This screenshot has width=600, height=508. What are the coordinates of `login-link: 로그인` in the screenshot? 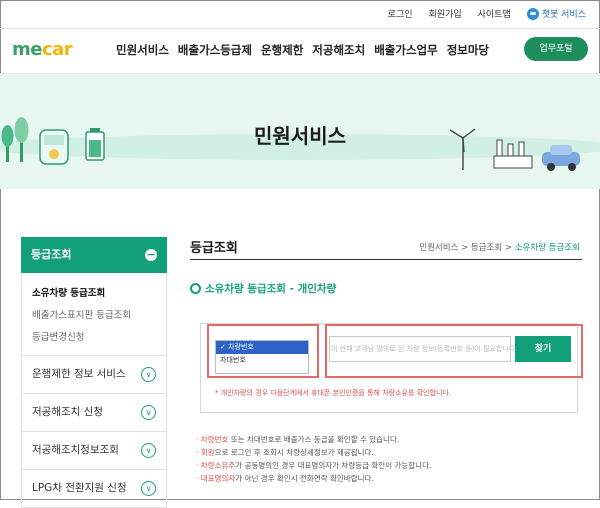 It's located at (400, 13).